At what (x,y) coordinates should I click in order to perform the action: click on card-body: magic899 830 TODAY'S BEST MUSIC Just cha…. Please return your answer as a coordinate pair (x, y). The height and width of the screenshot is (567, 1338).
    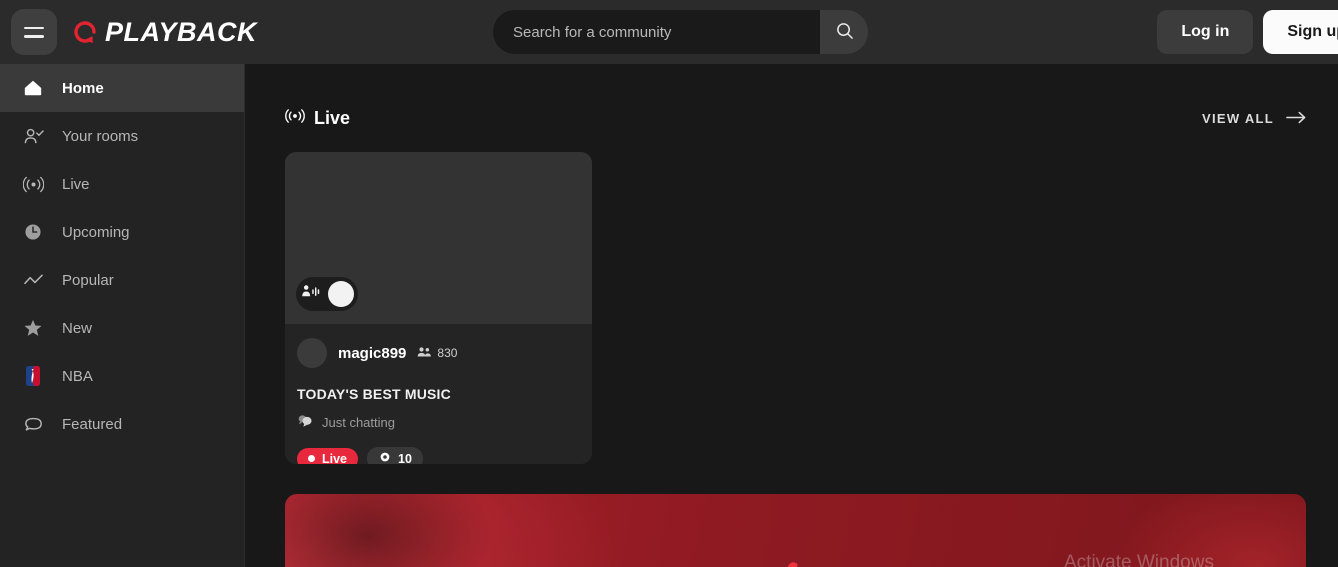
    Looking at the image, I should click on (438, 394).